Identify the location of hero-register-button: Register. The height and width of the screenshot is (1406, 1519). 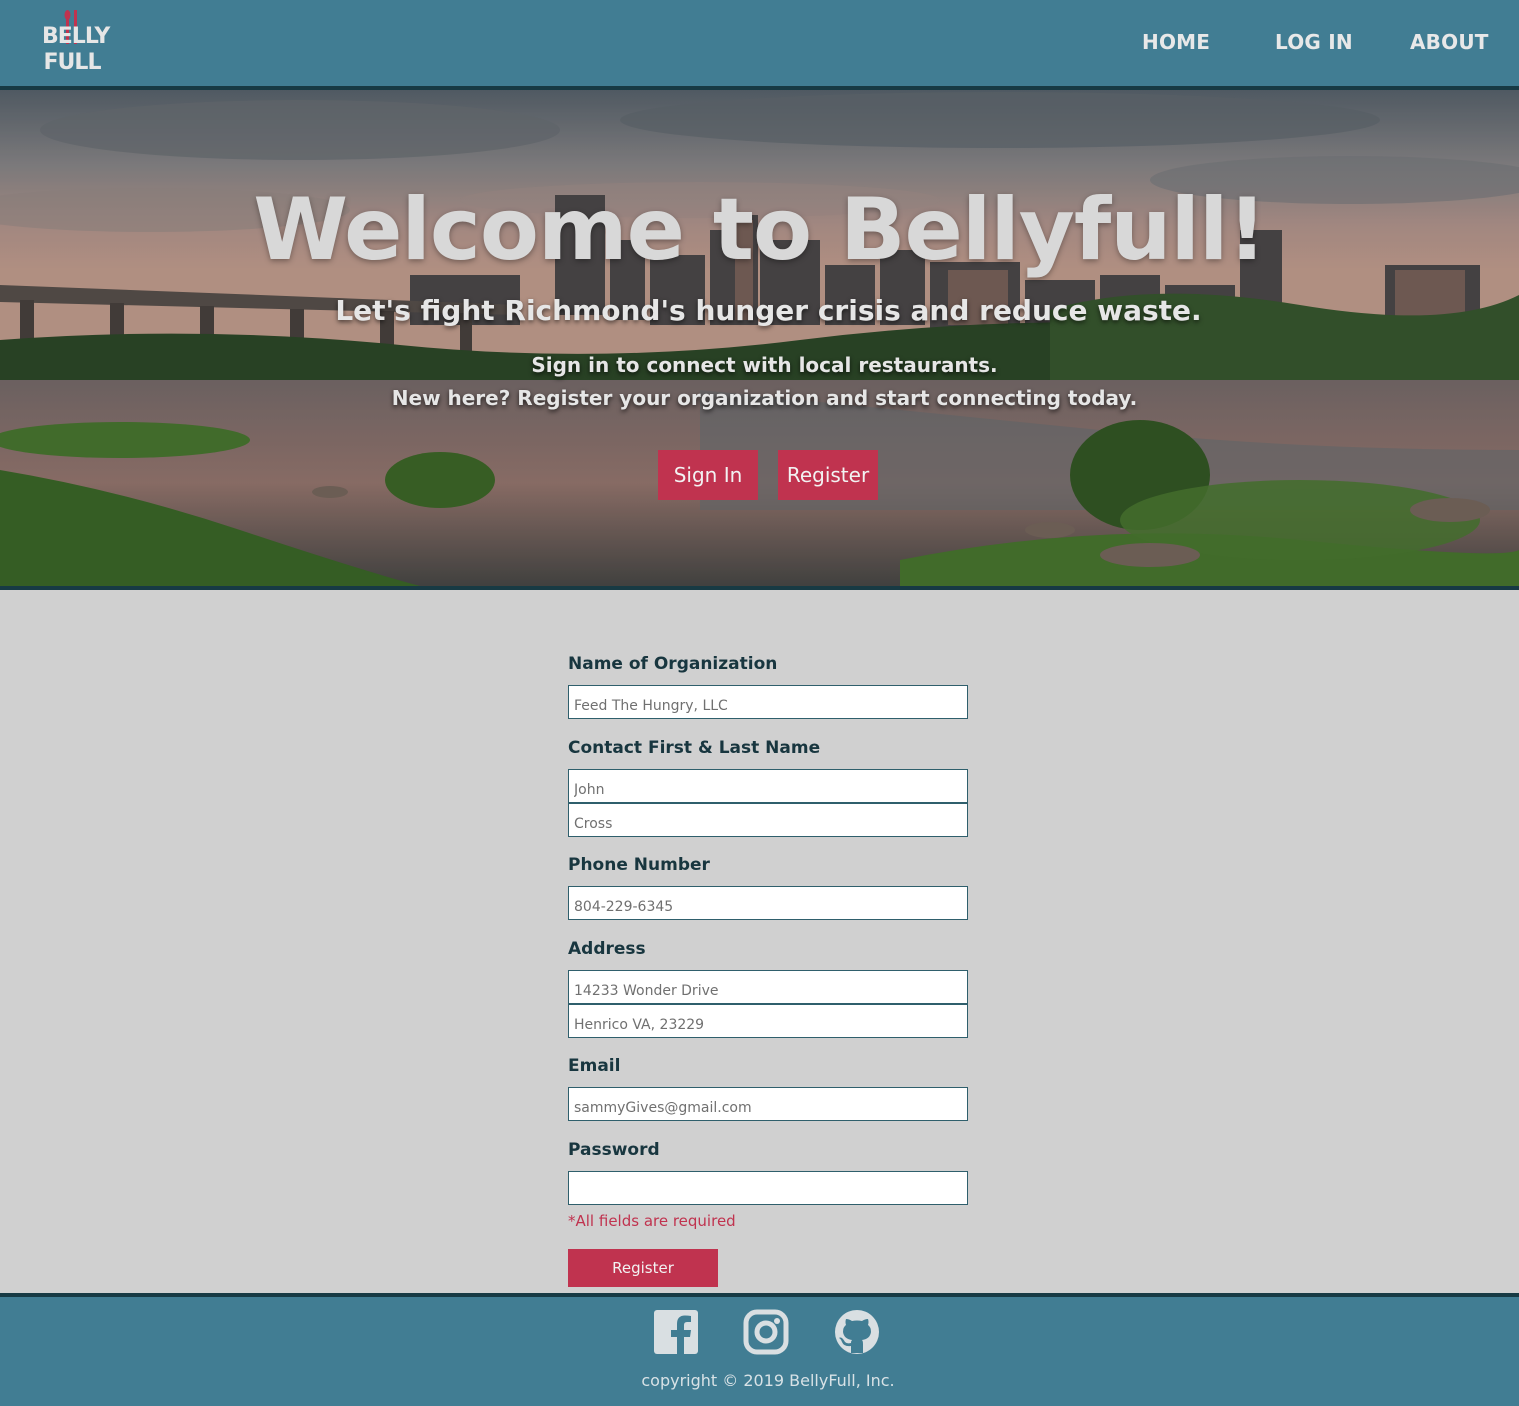
(828, 475).